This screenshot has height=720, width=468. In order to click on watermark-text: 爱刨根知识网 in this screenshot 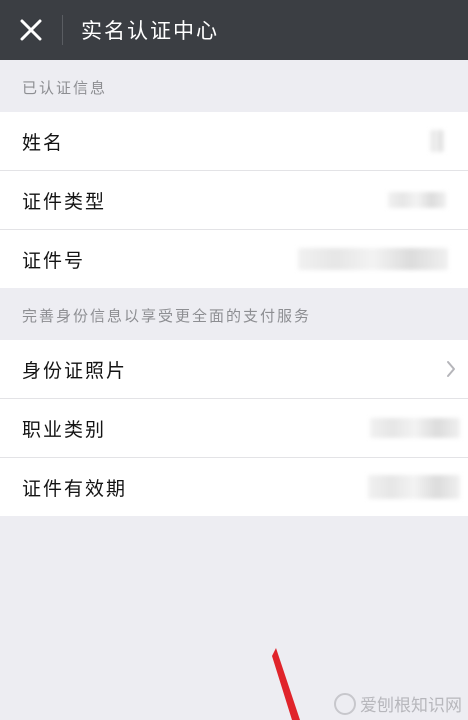, I will do `click(411, 706)`.